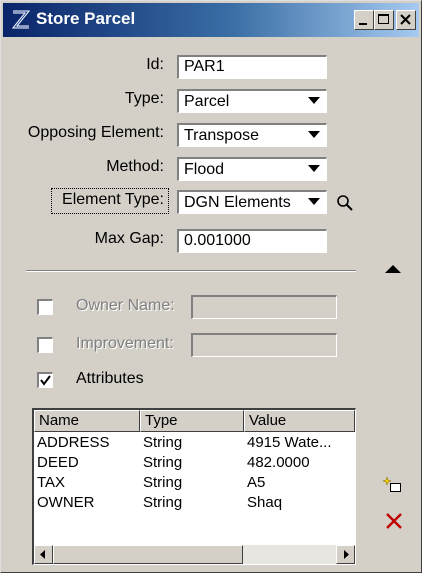 The image size is (422, 573). Describe the element at coordinates (264, 307) in the screenshot. I see `owner-name-input` at that location.